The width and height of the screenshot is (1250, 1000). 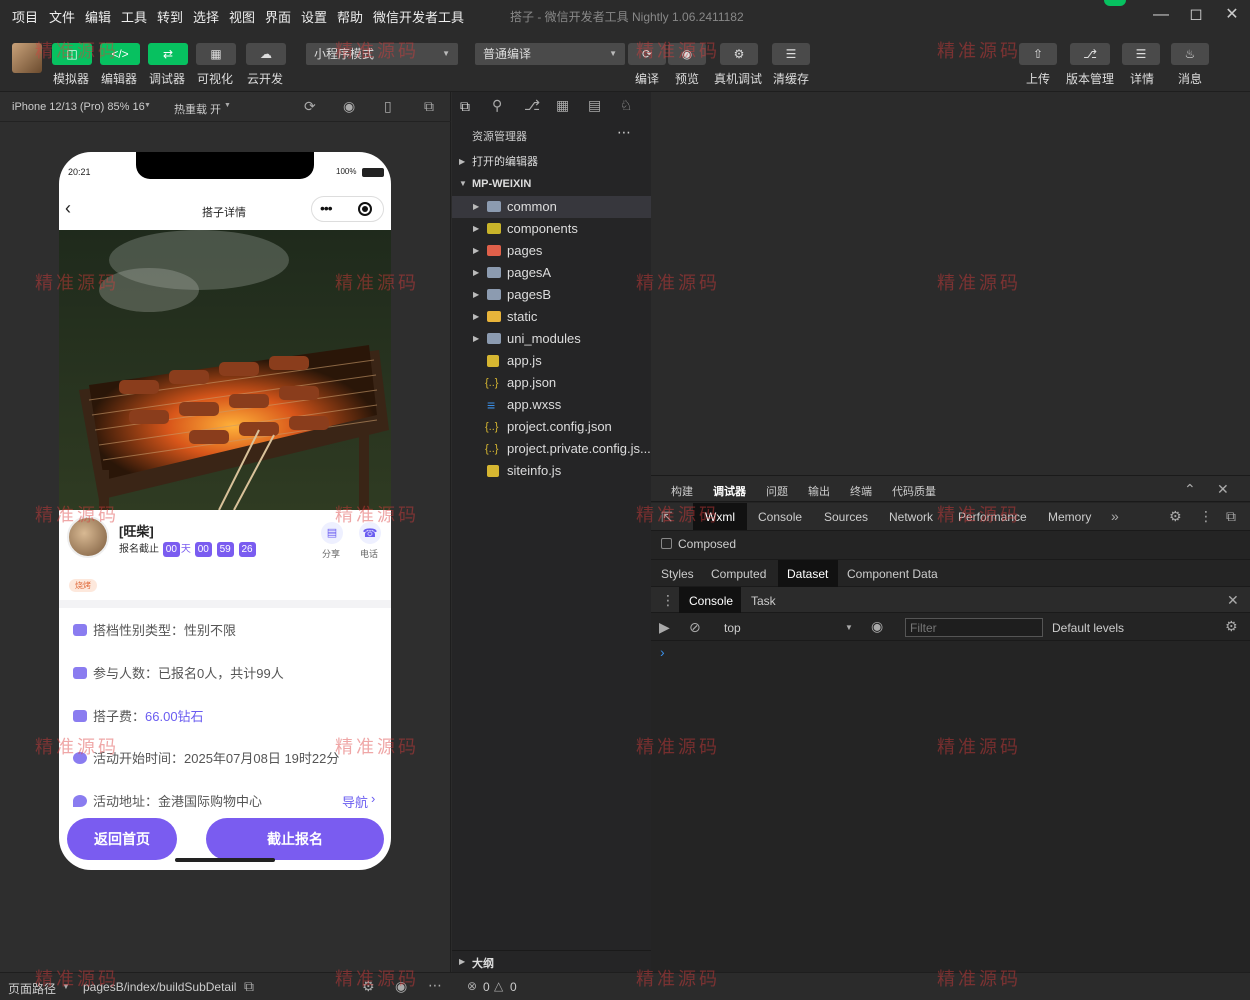 I want to click on device-select: iPhone 12/13 (Pro) 85% 16, so click(x=78, y=107).